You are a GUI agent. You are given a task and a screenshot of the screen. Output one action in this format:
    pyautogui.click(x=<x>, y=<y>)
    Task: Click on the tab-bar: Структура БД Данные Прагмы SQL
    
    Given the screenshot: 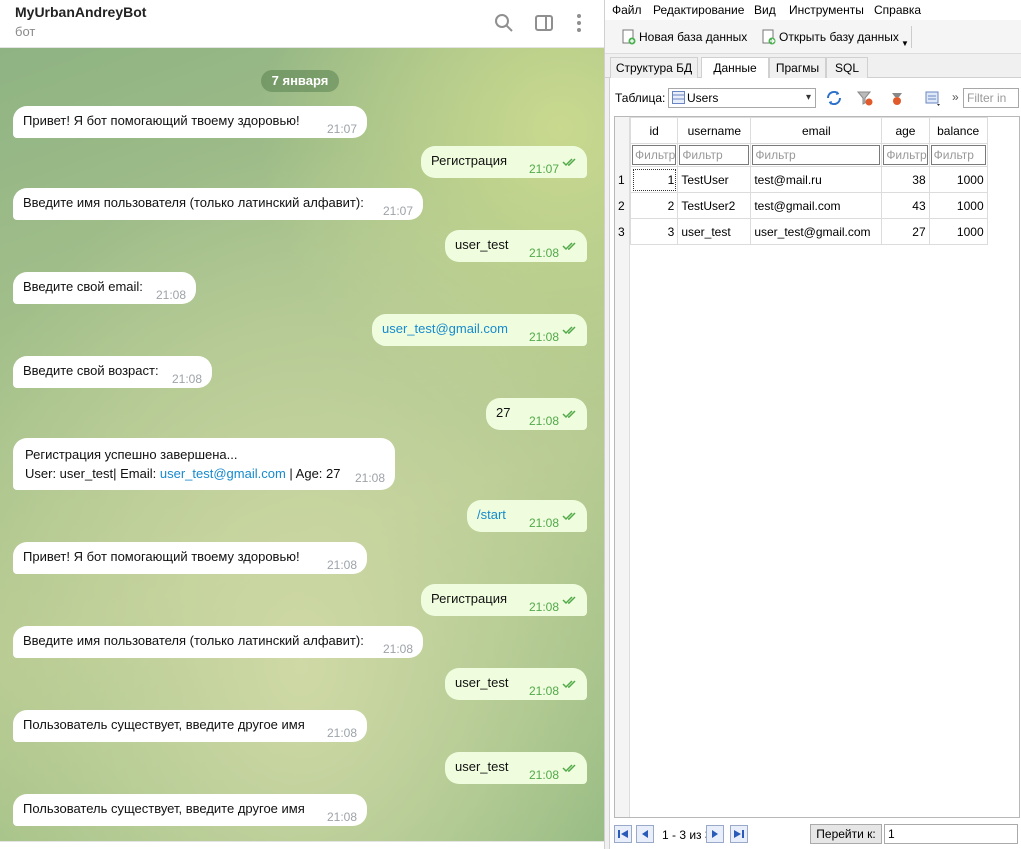 What is the action you would take?
    pyautogui.click(x=813, y=67)
    